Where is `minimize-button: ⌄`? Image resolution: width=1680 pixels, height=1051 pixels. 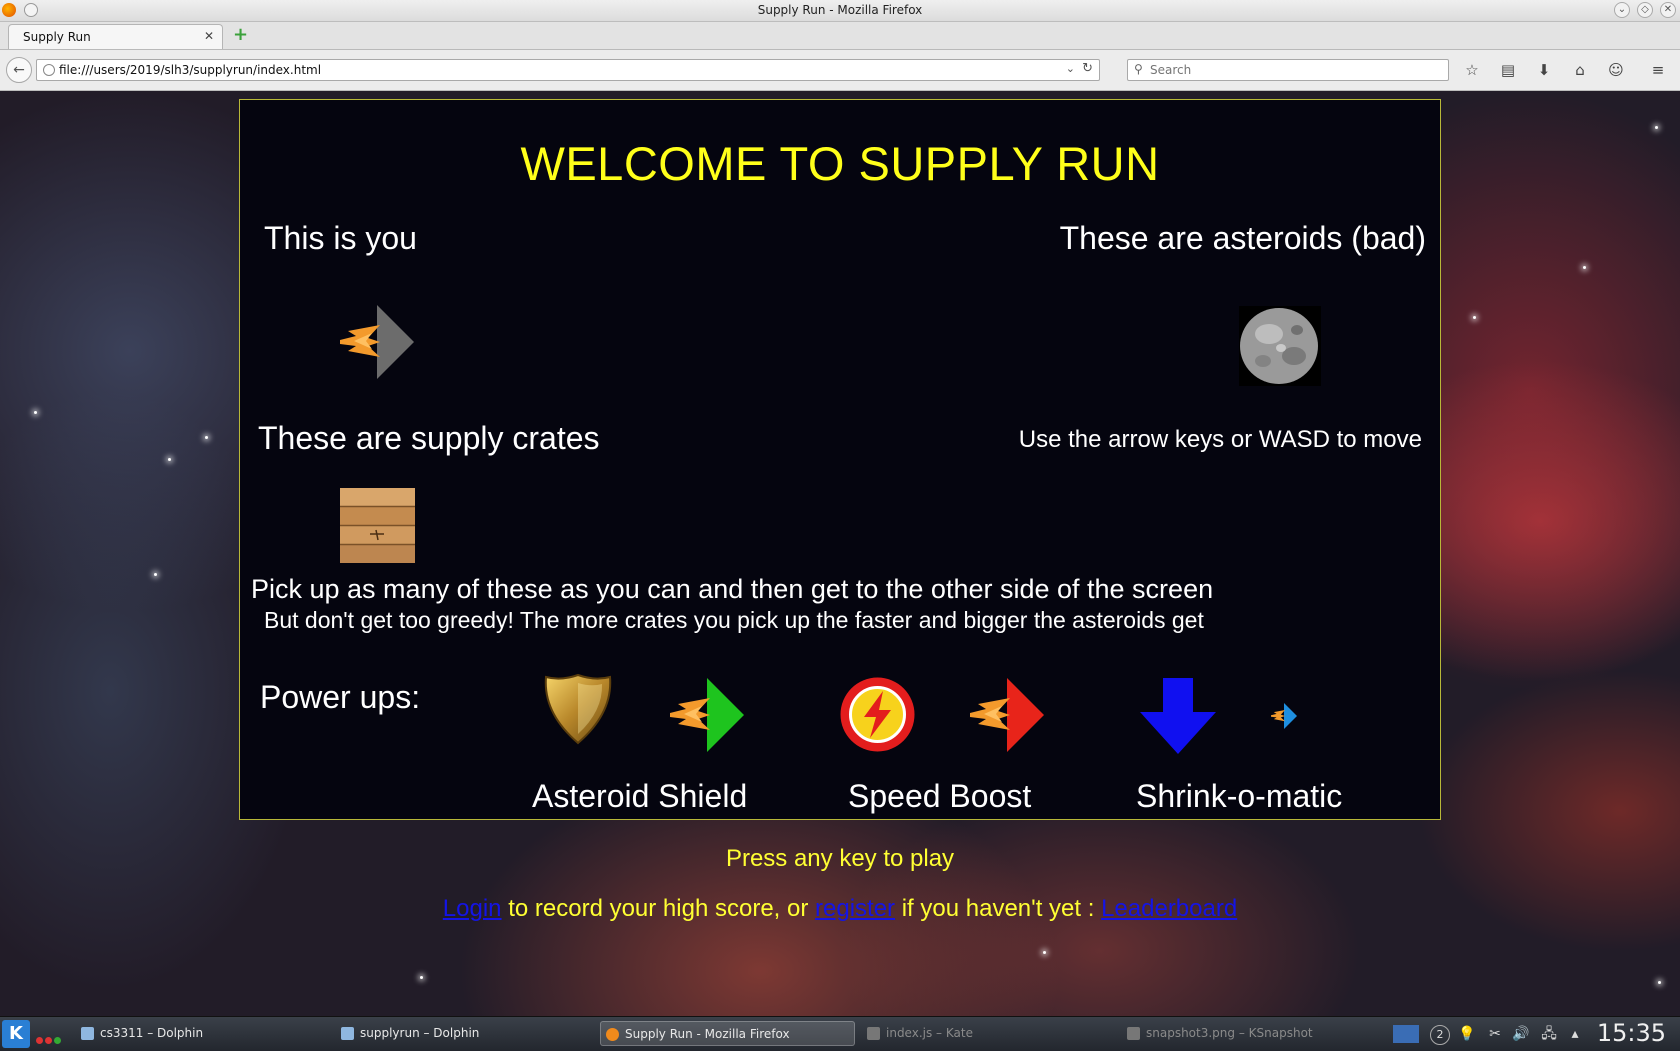 minimize-button: ⌄ is located at coordinates (1622, 10).